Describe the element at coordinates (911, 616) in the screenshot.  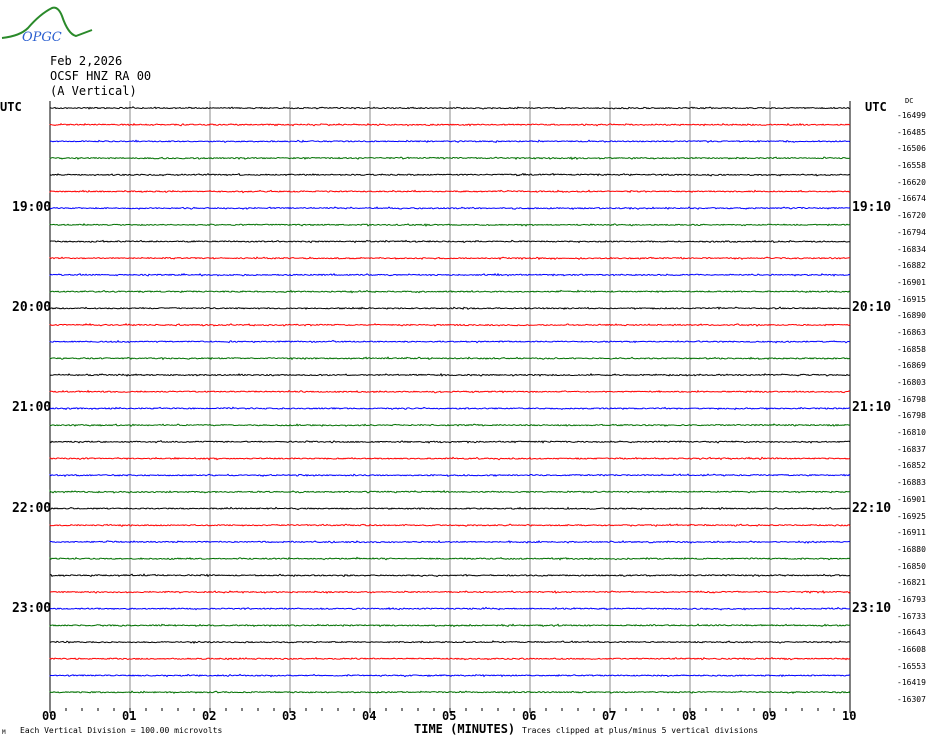
I see `dc-offset-label: -16733` at that location.